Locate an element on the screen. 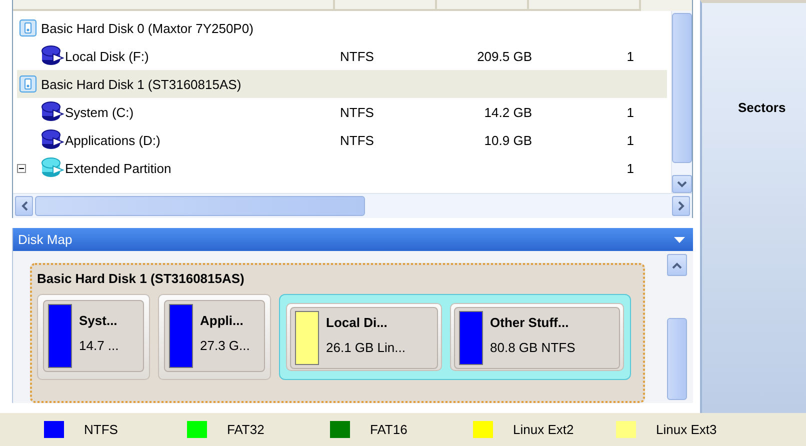  column-heading: Sectors is located at coordinates (762, 107).